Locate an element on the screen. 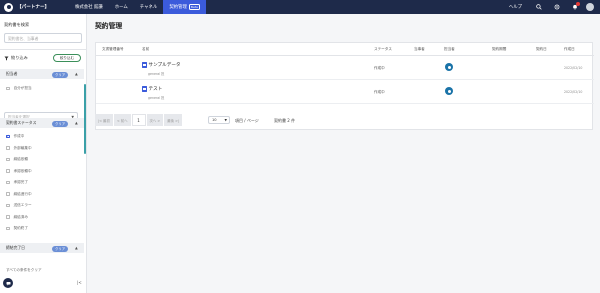  status-option-label: 承認依頼中 is located at coordinates (22, 170).